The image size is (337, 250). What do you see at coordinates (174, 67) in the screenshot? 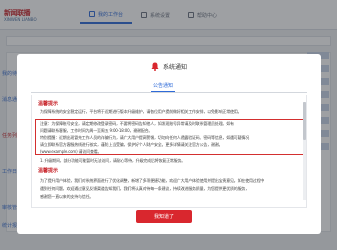
I see `modal-title: 系统通知` at bounding box center [174, 67].